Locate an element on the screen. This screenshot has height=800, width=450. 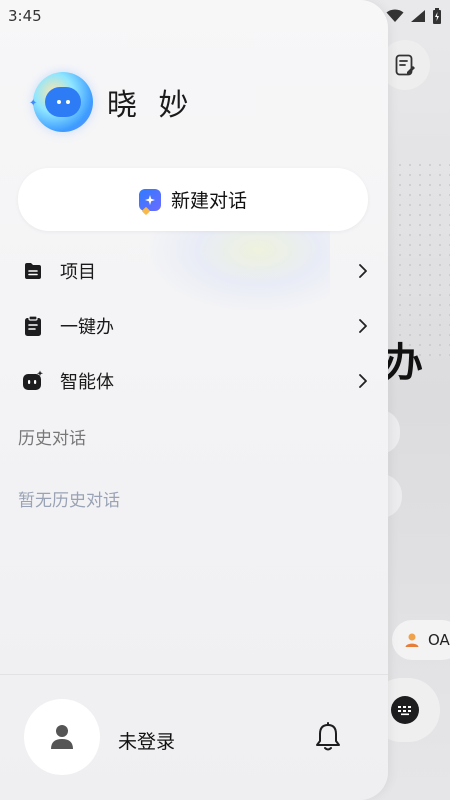
status-time: 3:45 is located at coordinates (25, 16).